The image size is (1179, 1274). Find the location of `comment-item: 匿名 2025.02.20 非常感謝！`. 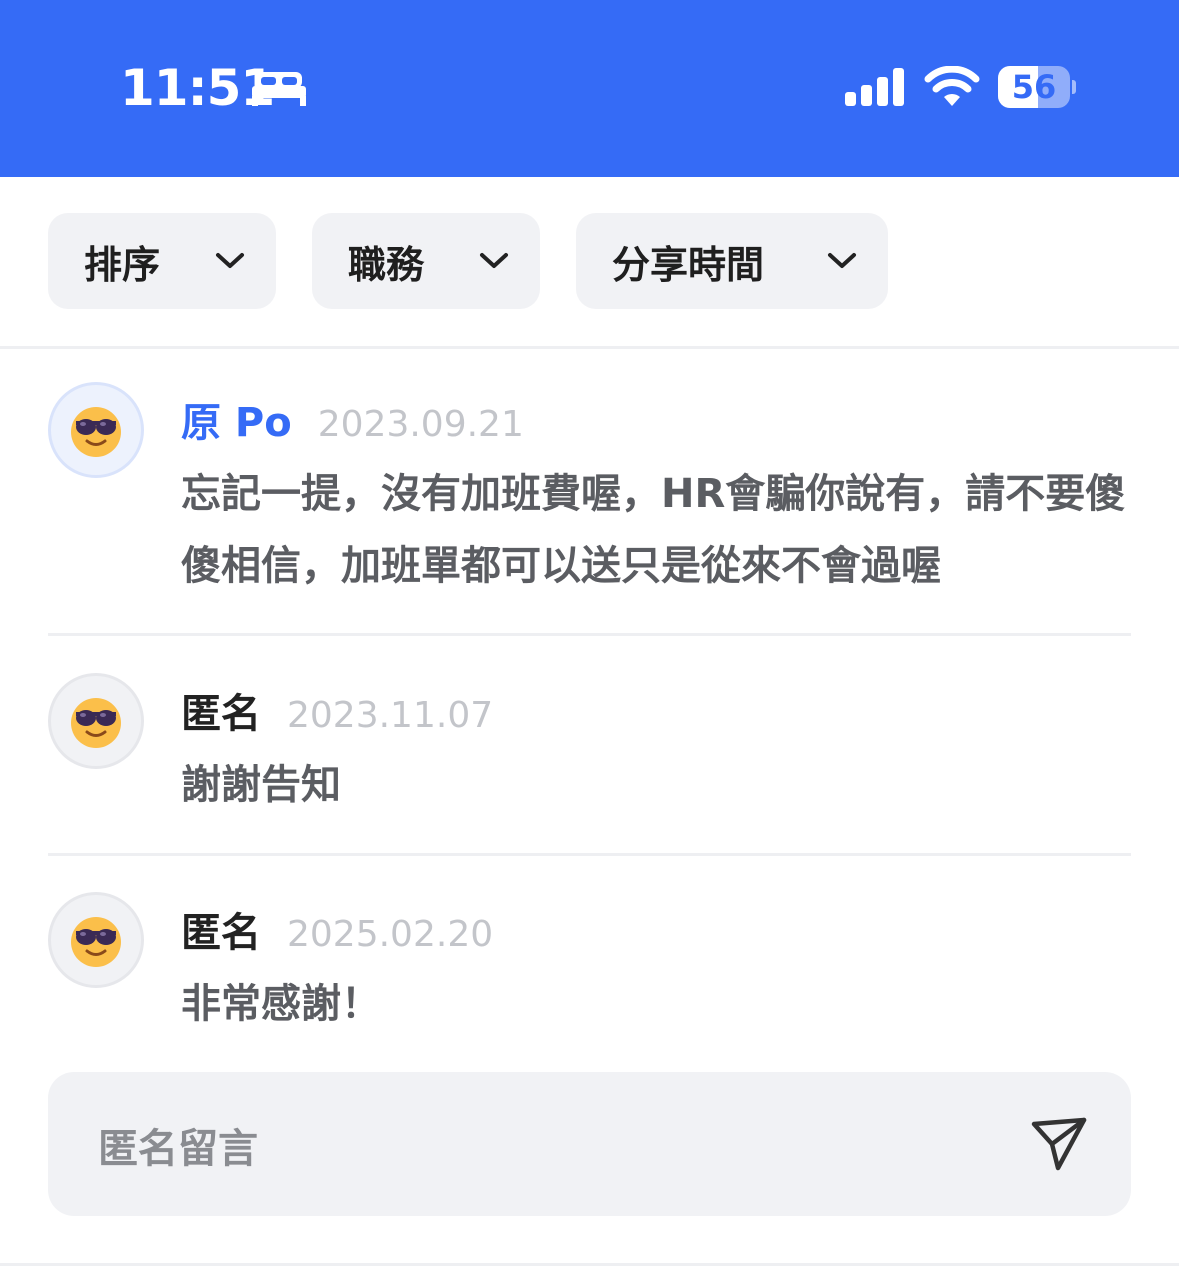

comment-item: 匿名 2025.02.20 非常感謝！ is located at coordinates (589, 967).